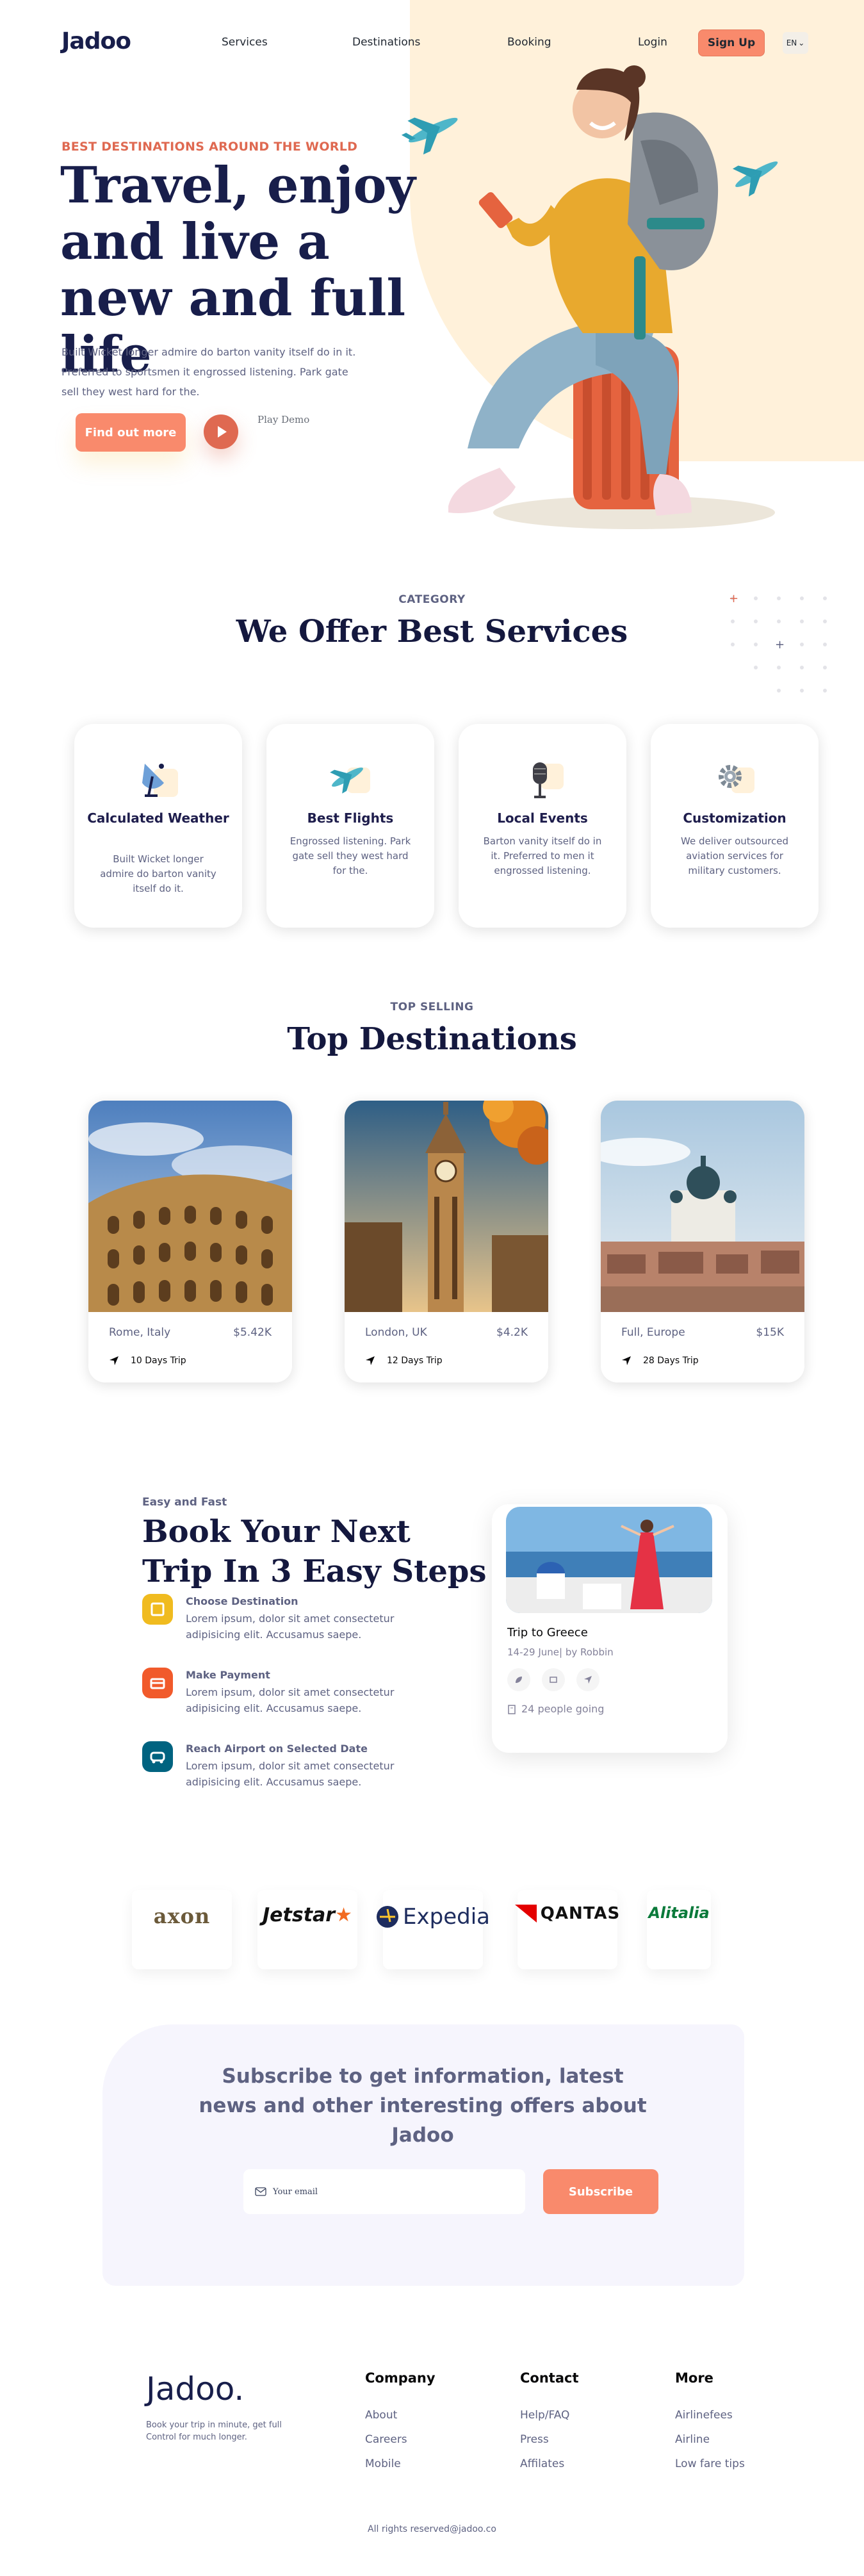 The height and width of the screenshot is (2576, 864). Describe the element at coordinates (542, 2463) in the screenshot. I see `footer-link-affiliates: Affilates` at that location.